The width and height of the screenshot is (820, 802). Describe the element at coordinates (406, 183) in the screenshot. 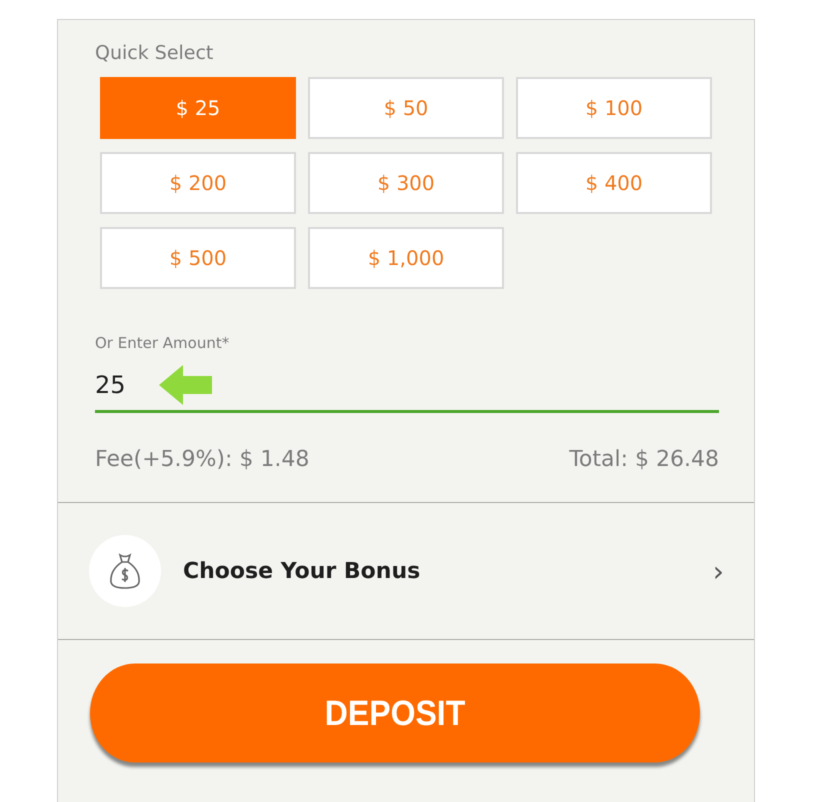

I see `amount-option: $ 300` at that location.